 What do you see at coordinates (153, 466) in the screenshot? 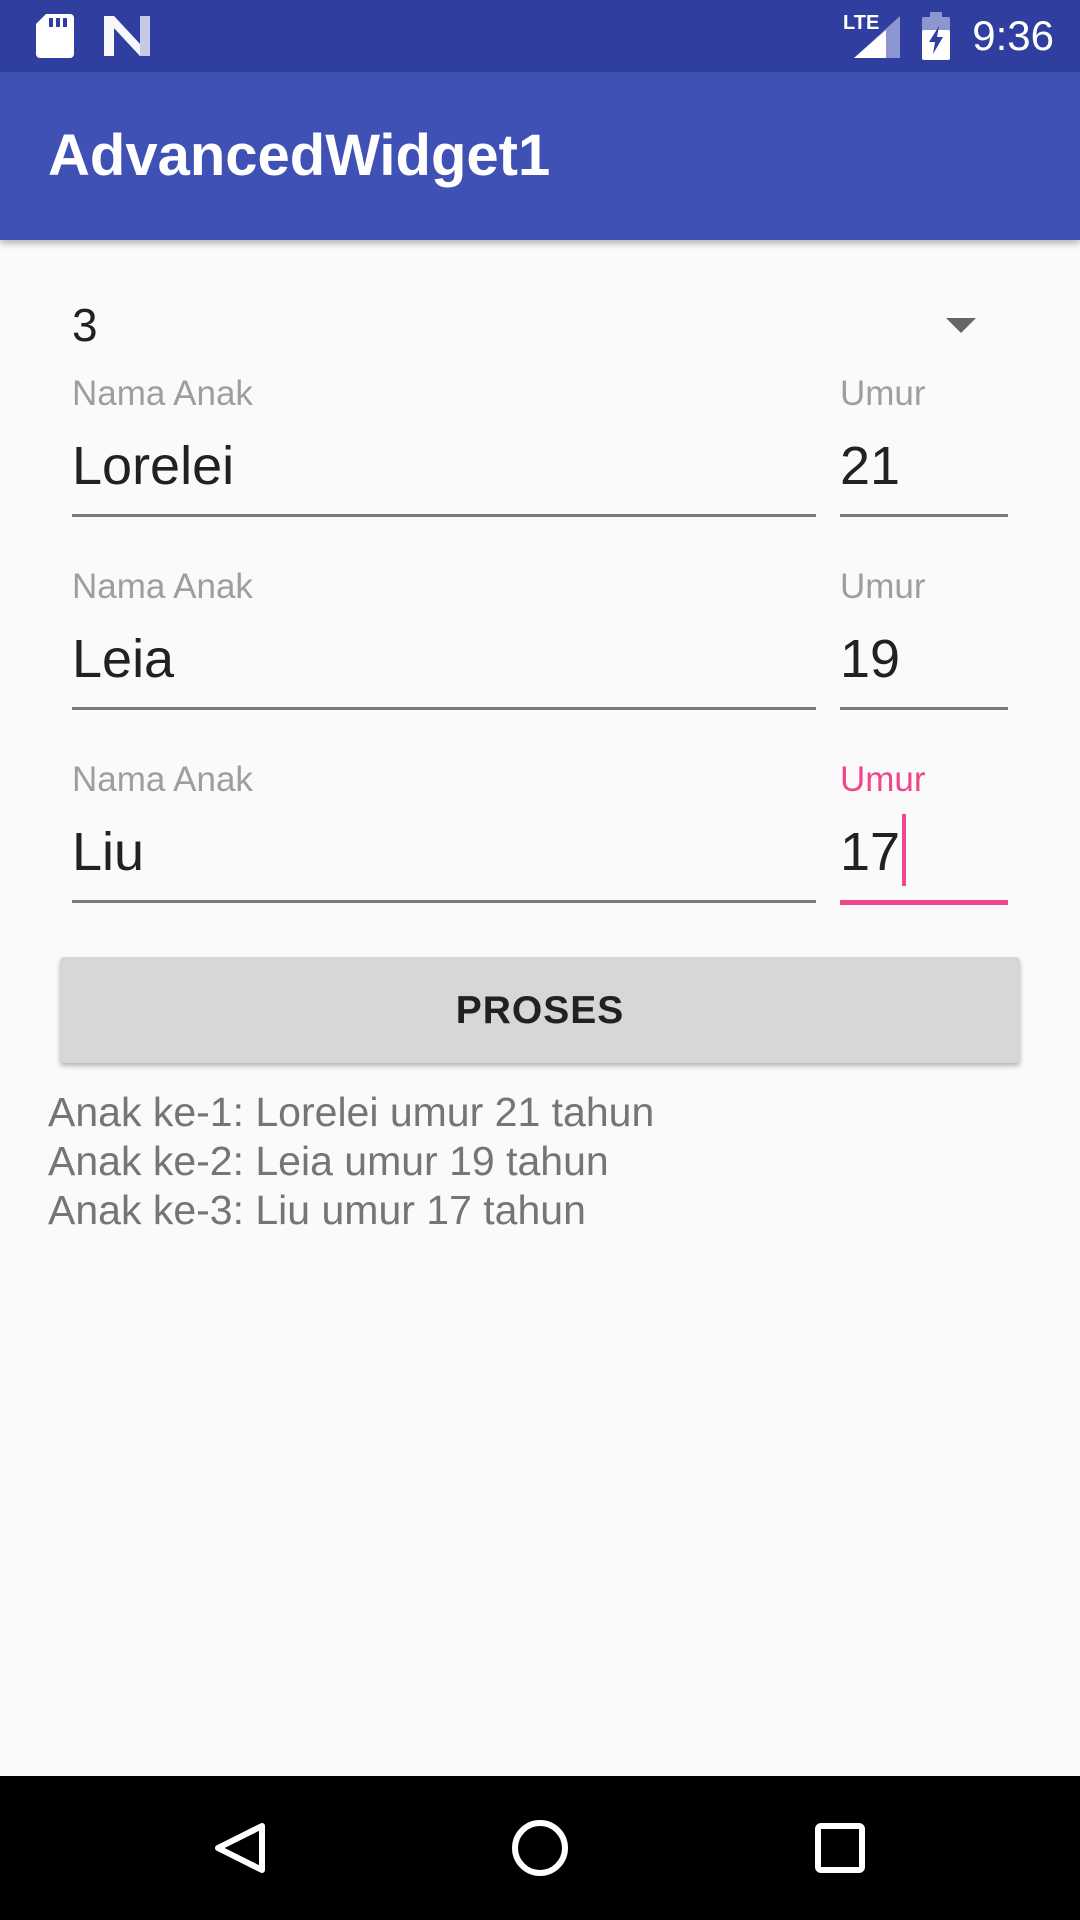
I see `child-name-input: Lorelei` at bounding box center [153, 466].